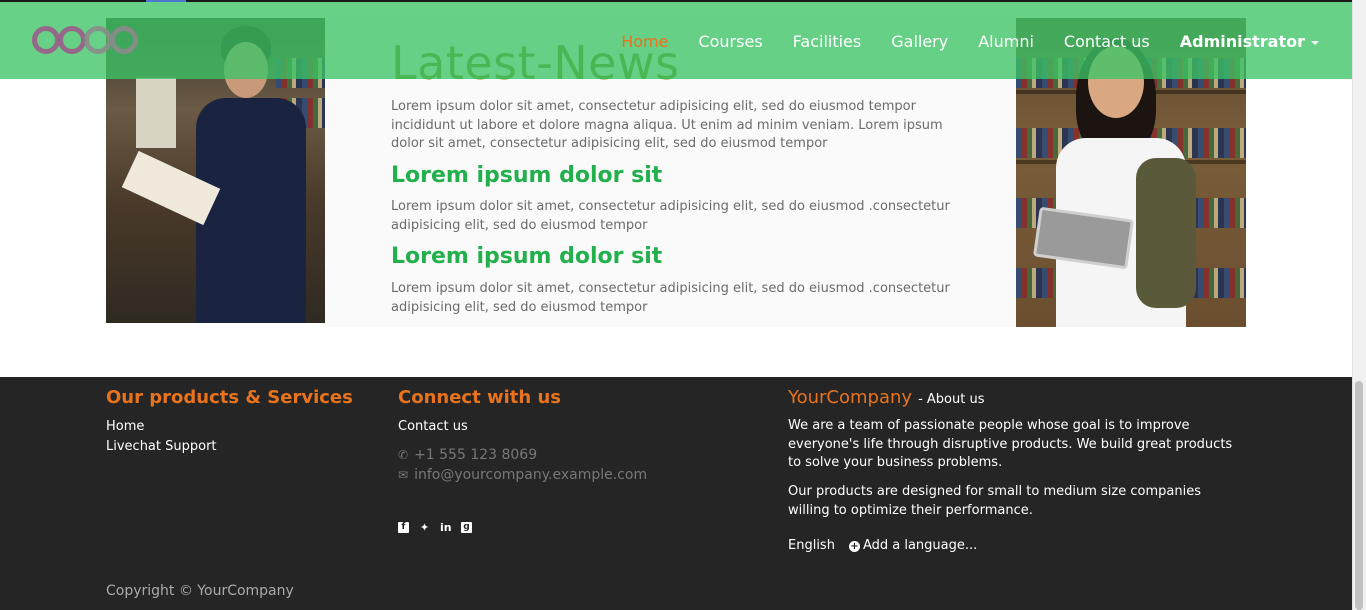 The width and height of the screenshot is (1366, 610). I want to click on products-heading: Our products & Services, so click(229, 397).